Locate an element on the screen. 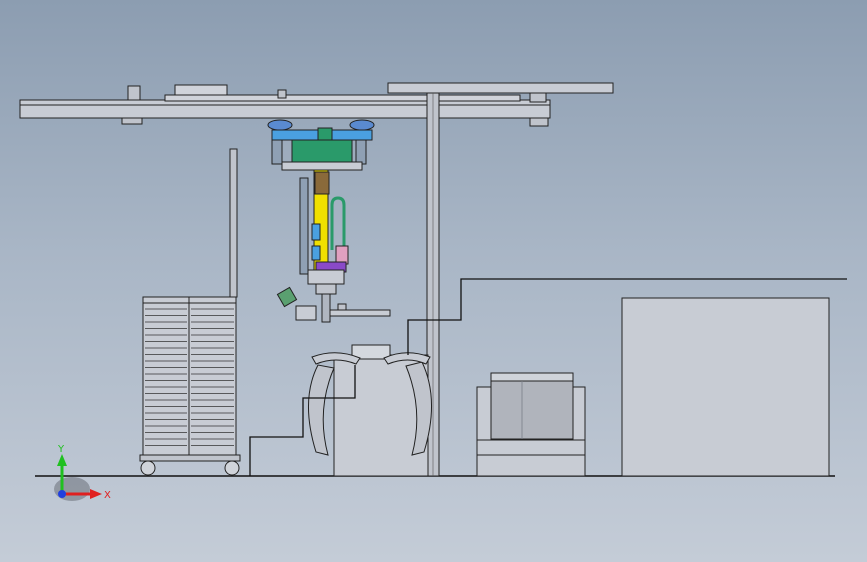 This screenshot has width=867, height=562. guide-post is located at coordinates (233, 223).